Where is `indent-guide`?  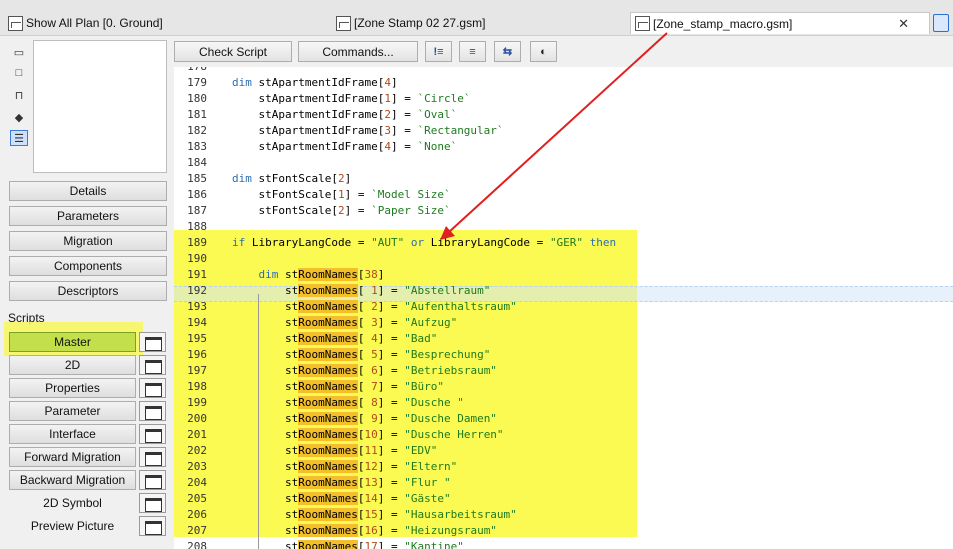 indent-guide is located at coordinates (258, 421).